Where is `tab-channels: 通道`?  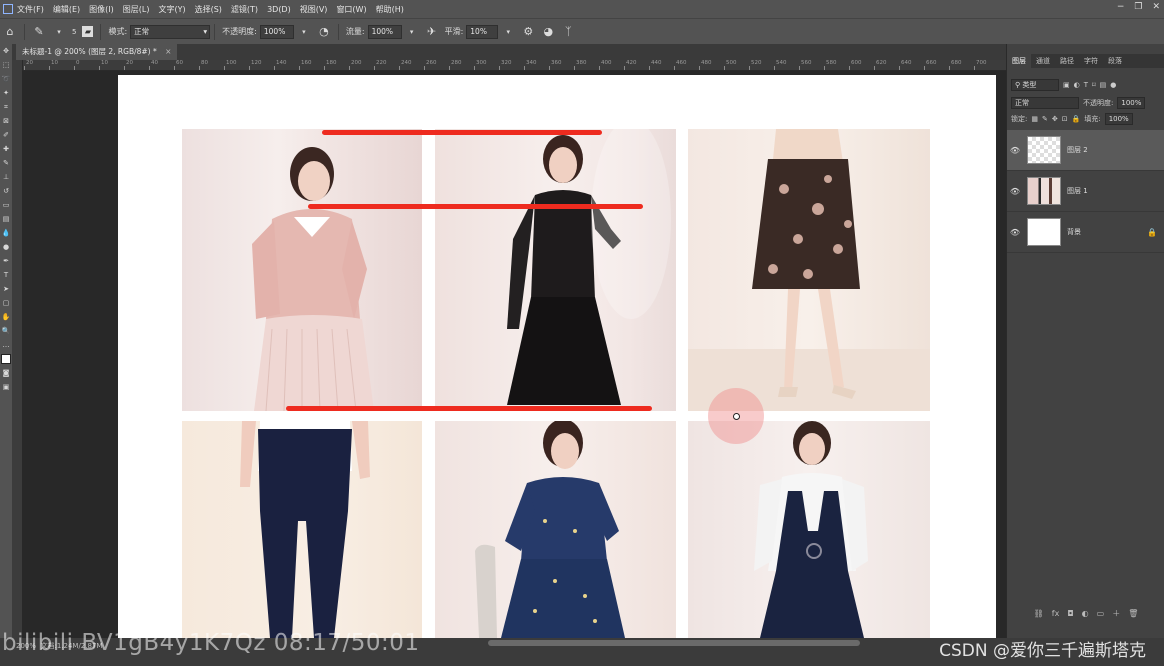 tab-channels: 通道 is located at coordinates (1043, 61).